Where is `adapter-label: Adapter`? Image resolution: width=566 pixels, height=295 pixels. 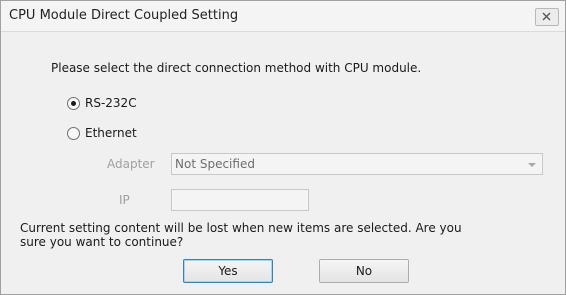 adapter-label: Adapter is located at coordinates (131, 164).